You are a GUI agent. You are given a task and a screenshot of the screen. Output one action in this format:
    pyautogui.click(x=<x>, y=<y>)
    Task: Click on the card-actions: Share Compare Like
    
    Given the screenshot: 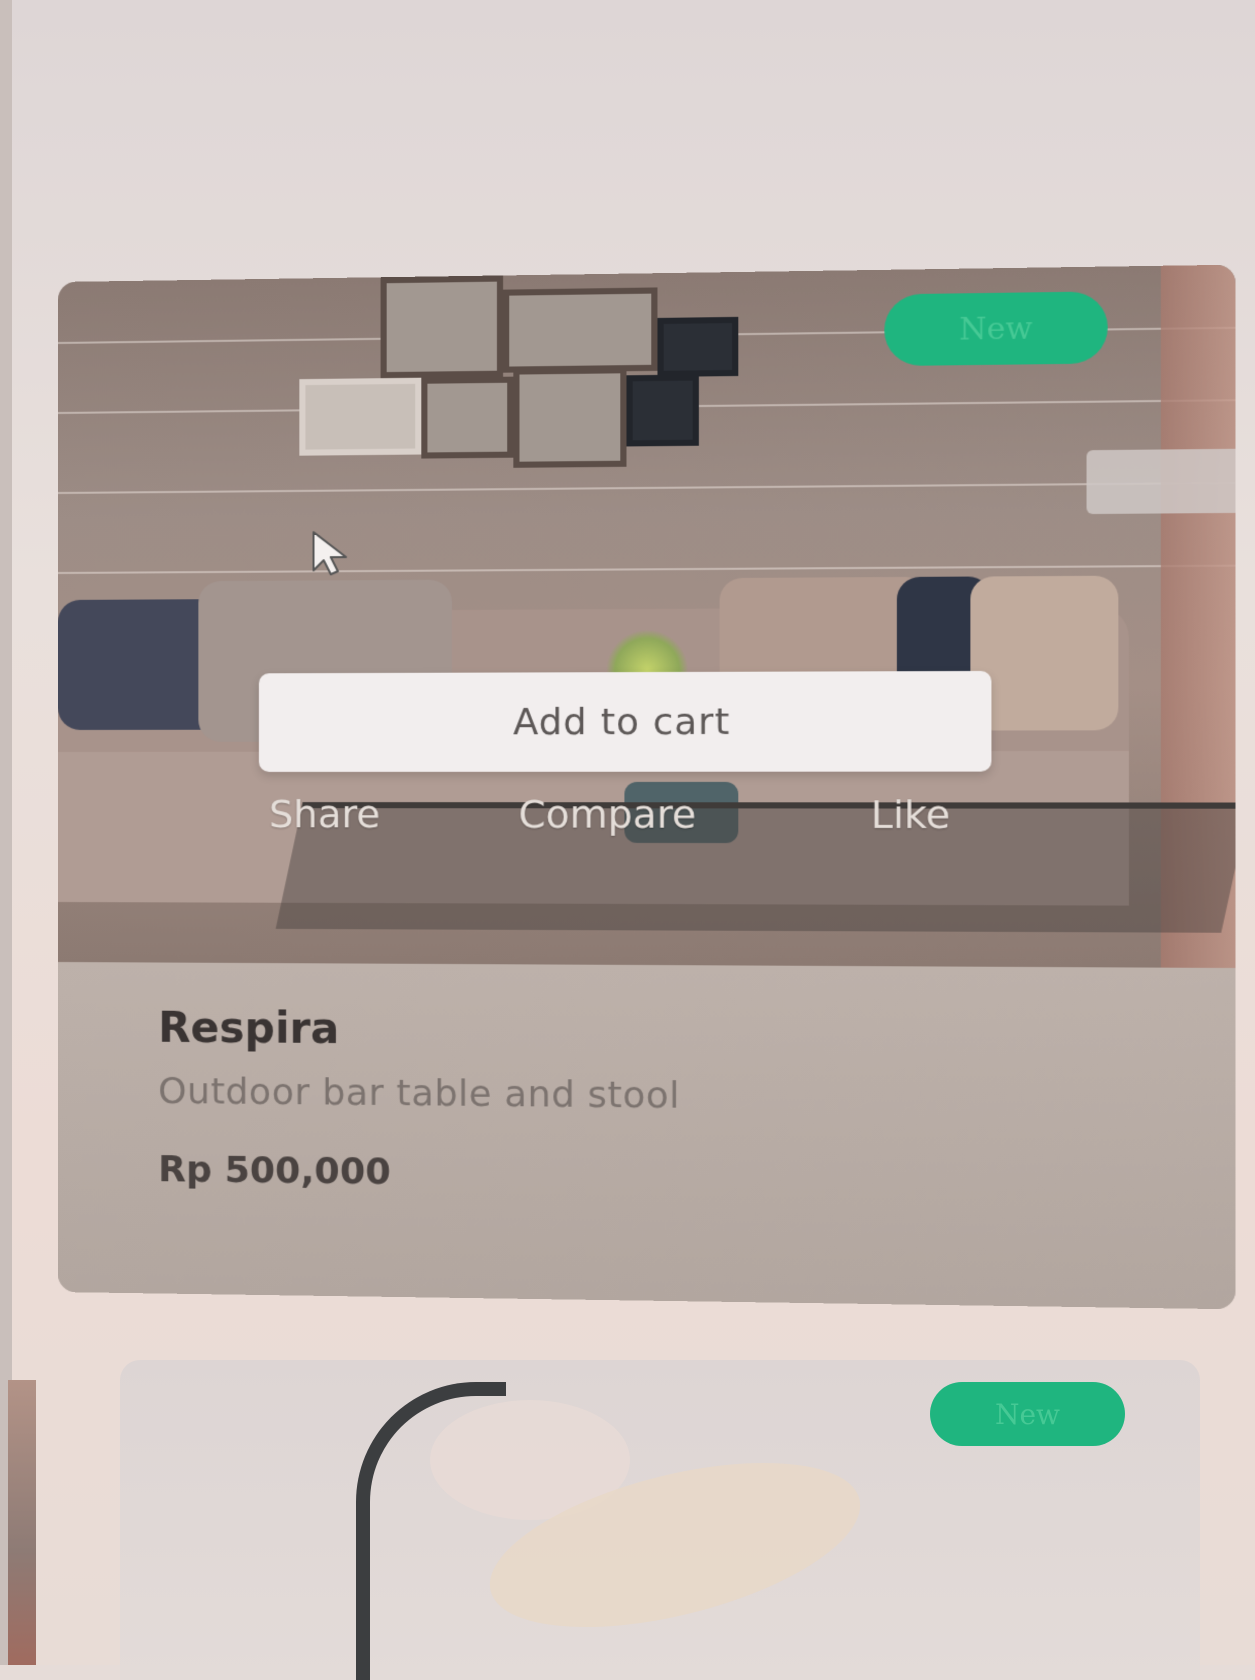 What is the action you would take?
    pyautogui.click(x=630, y=823)
    